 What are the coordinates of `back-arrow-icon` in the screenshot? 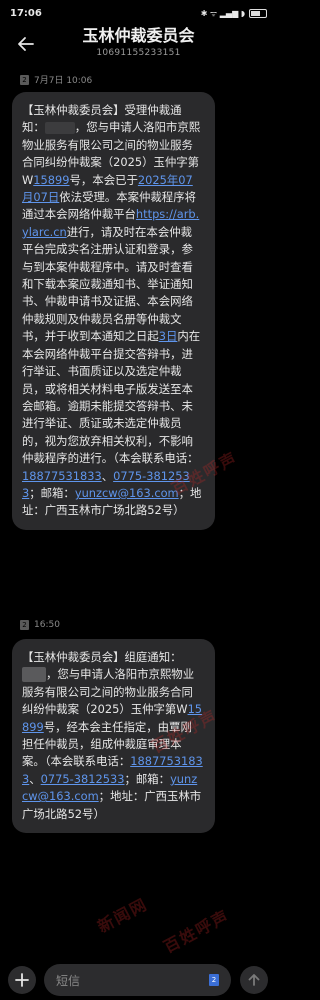 It's located at (26, 44).